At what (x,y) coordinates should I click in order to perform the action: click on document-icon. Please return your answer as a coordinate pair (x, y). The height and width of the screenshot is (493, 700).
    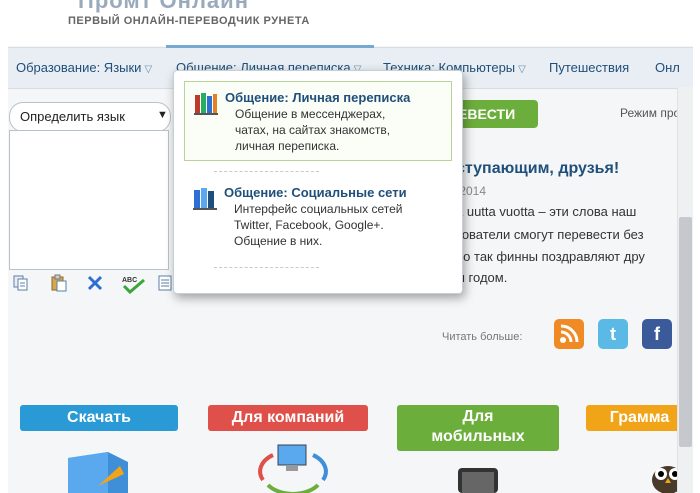
    Looking at the image, I should click on (165, 283).